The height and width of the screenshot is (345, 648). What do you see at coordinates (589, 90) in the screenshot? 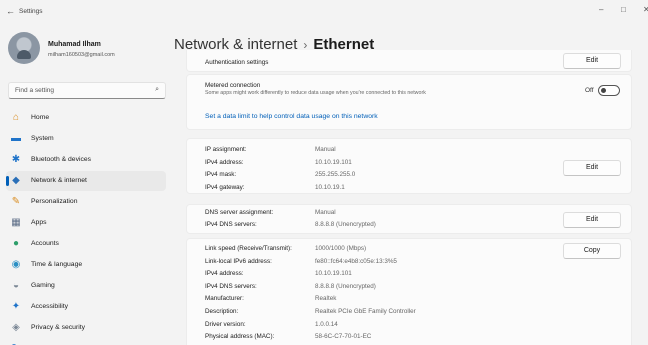
I see `metered-toggle-label: Off` at bounding box center [589, 90].